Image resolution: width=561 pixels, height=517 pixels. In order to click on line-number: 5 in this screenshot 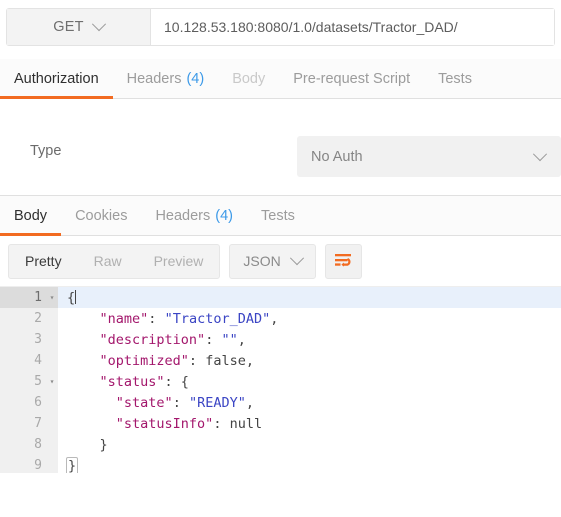, I will do `click(23, 381)`.